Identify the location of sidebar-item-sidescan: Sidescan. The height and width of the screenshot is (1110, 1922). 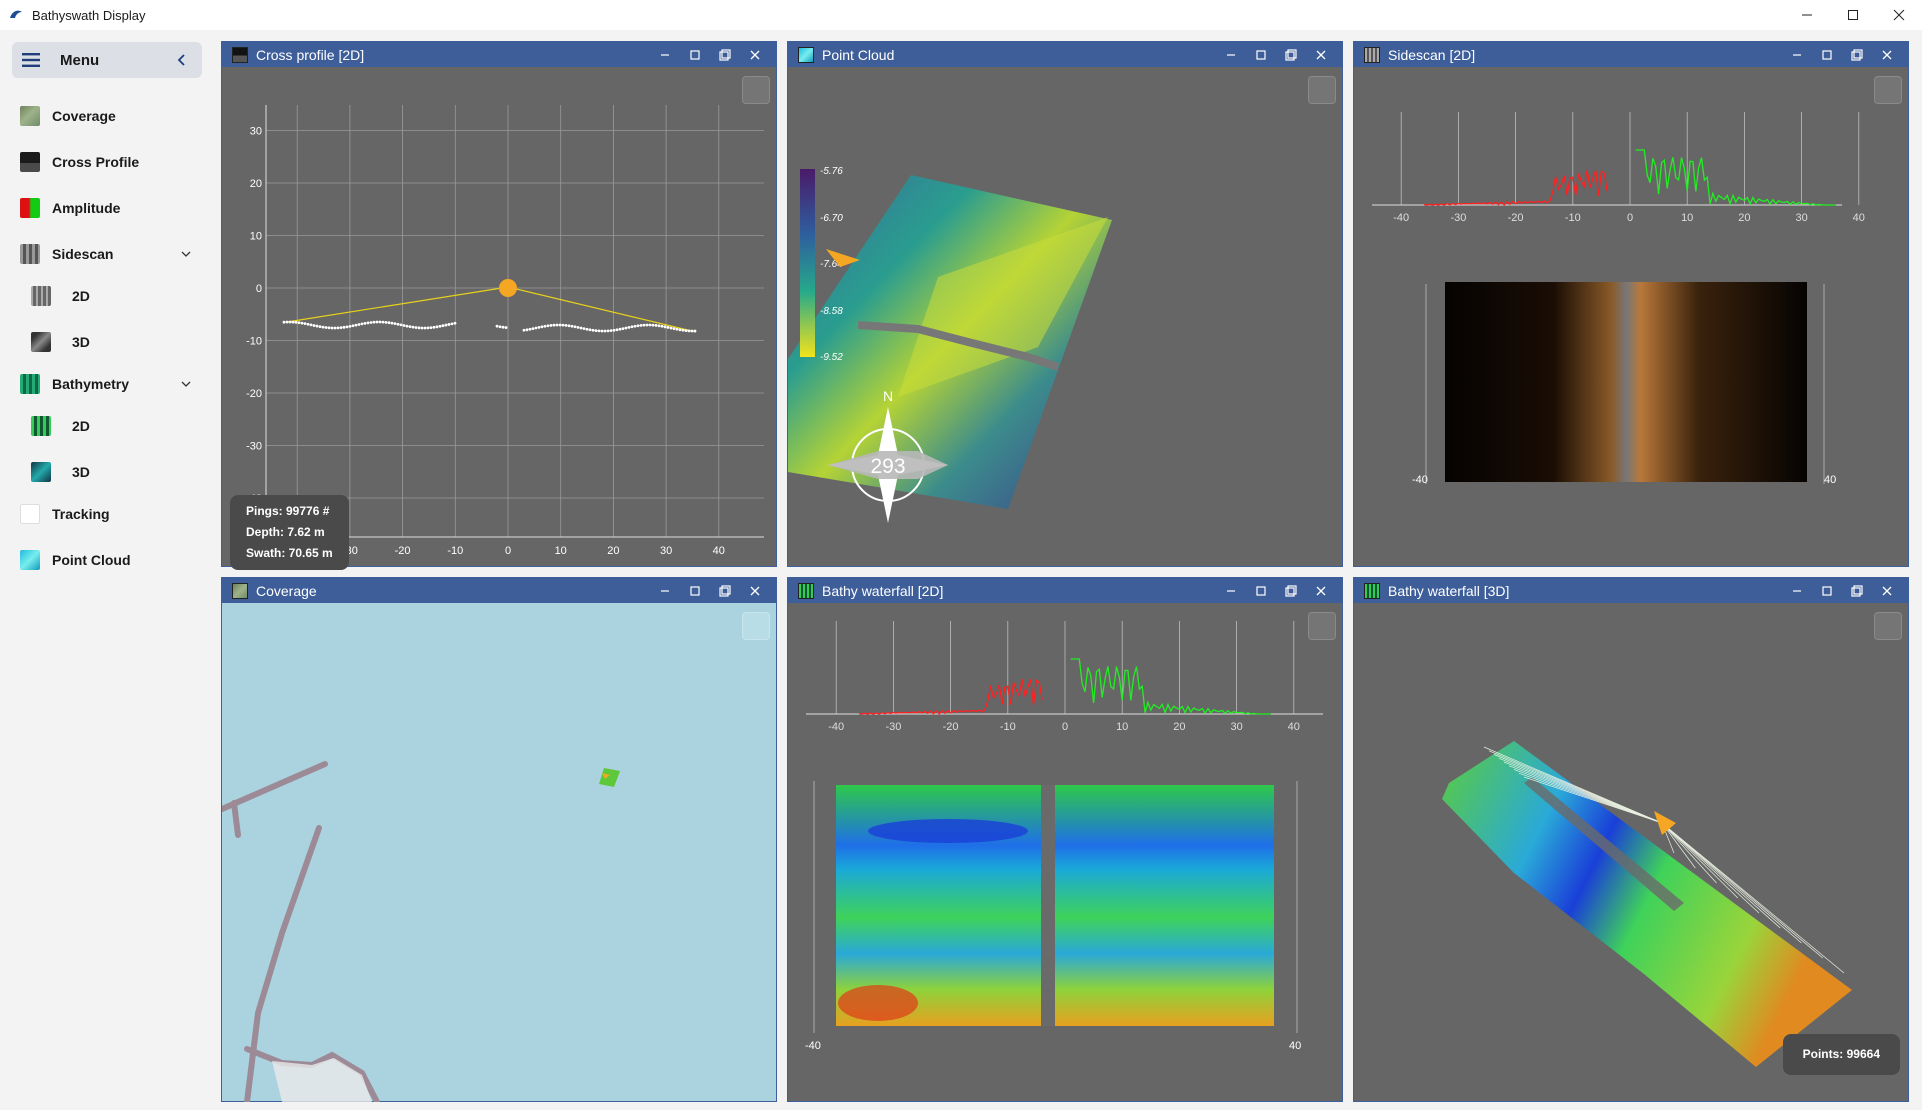
(105, 254).